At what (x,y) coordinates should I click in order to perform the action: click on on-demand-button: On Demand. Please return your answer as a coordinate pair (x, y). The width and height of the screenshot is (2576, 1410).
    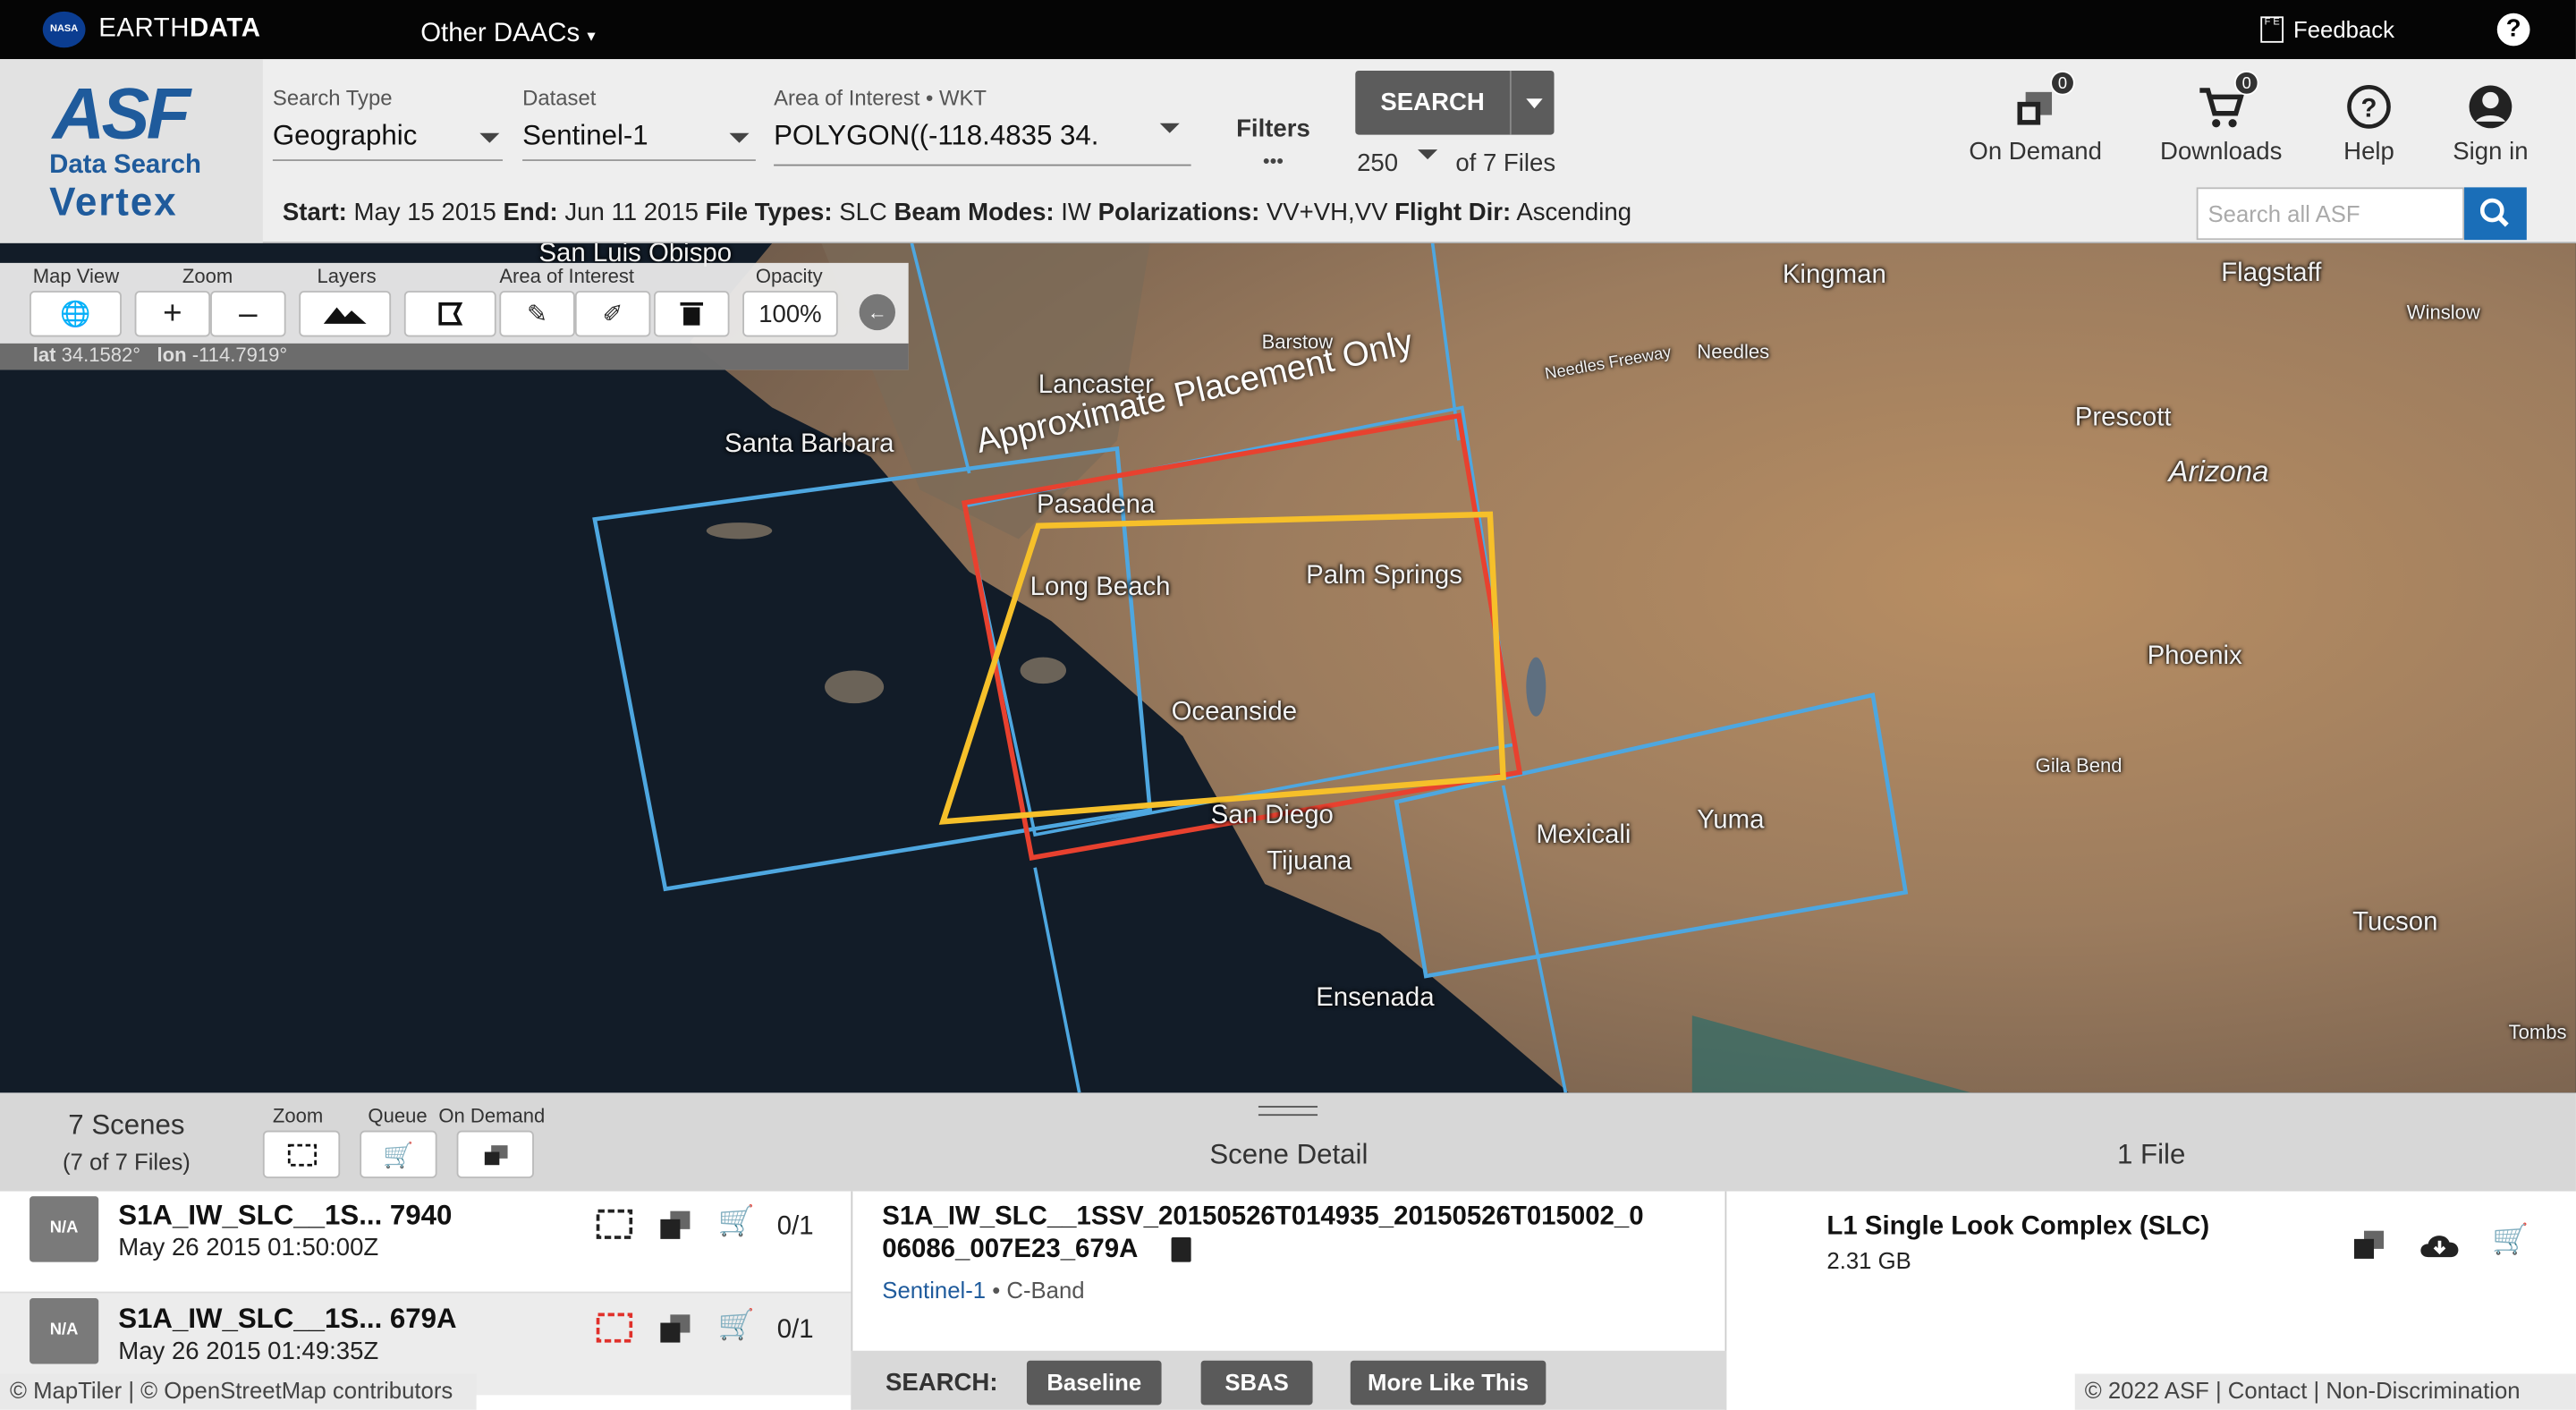
    Looking at the image, I should click on (2035, 124).